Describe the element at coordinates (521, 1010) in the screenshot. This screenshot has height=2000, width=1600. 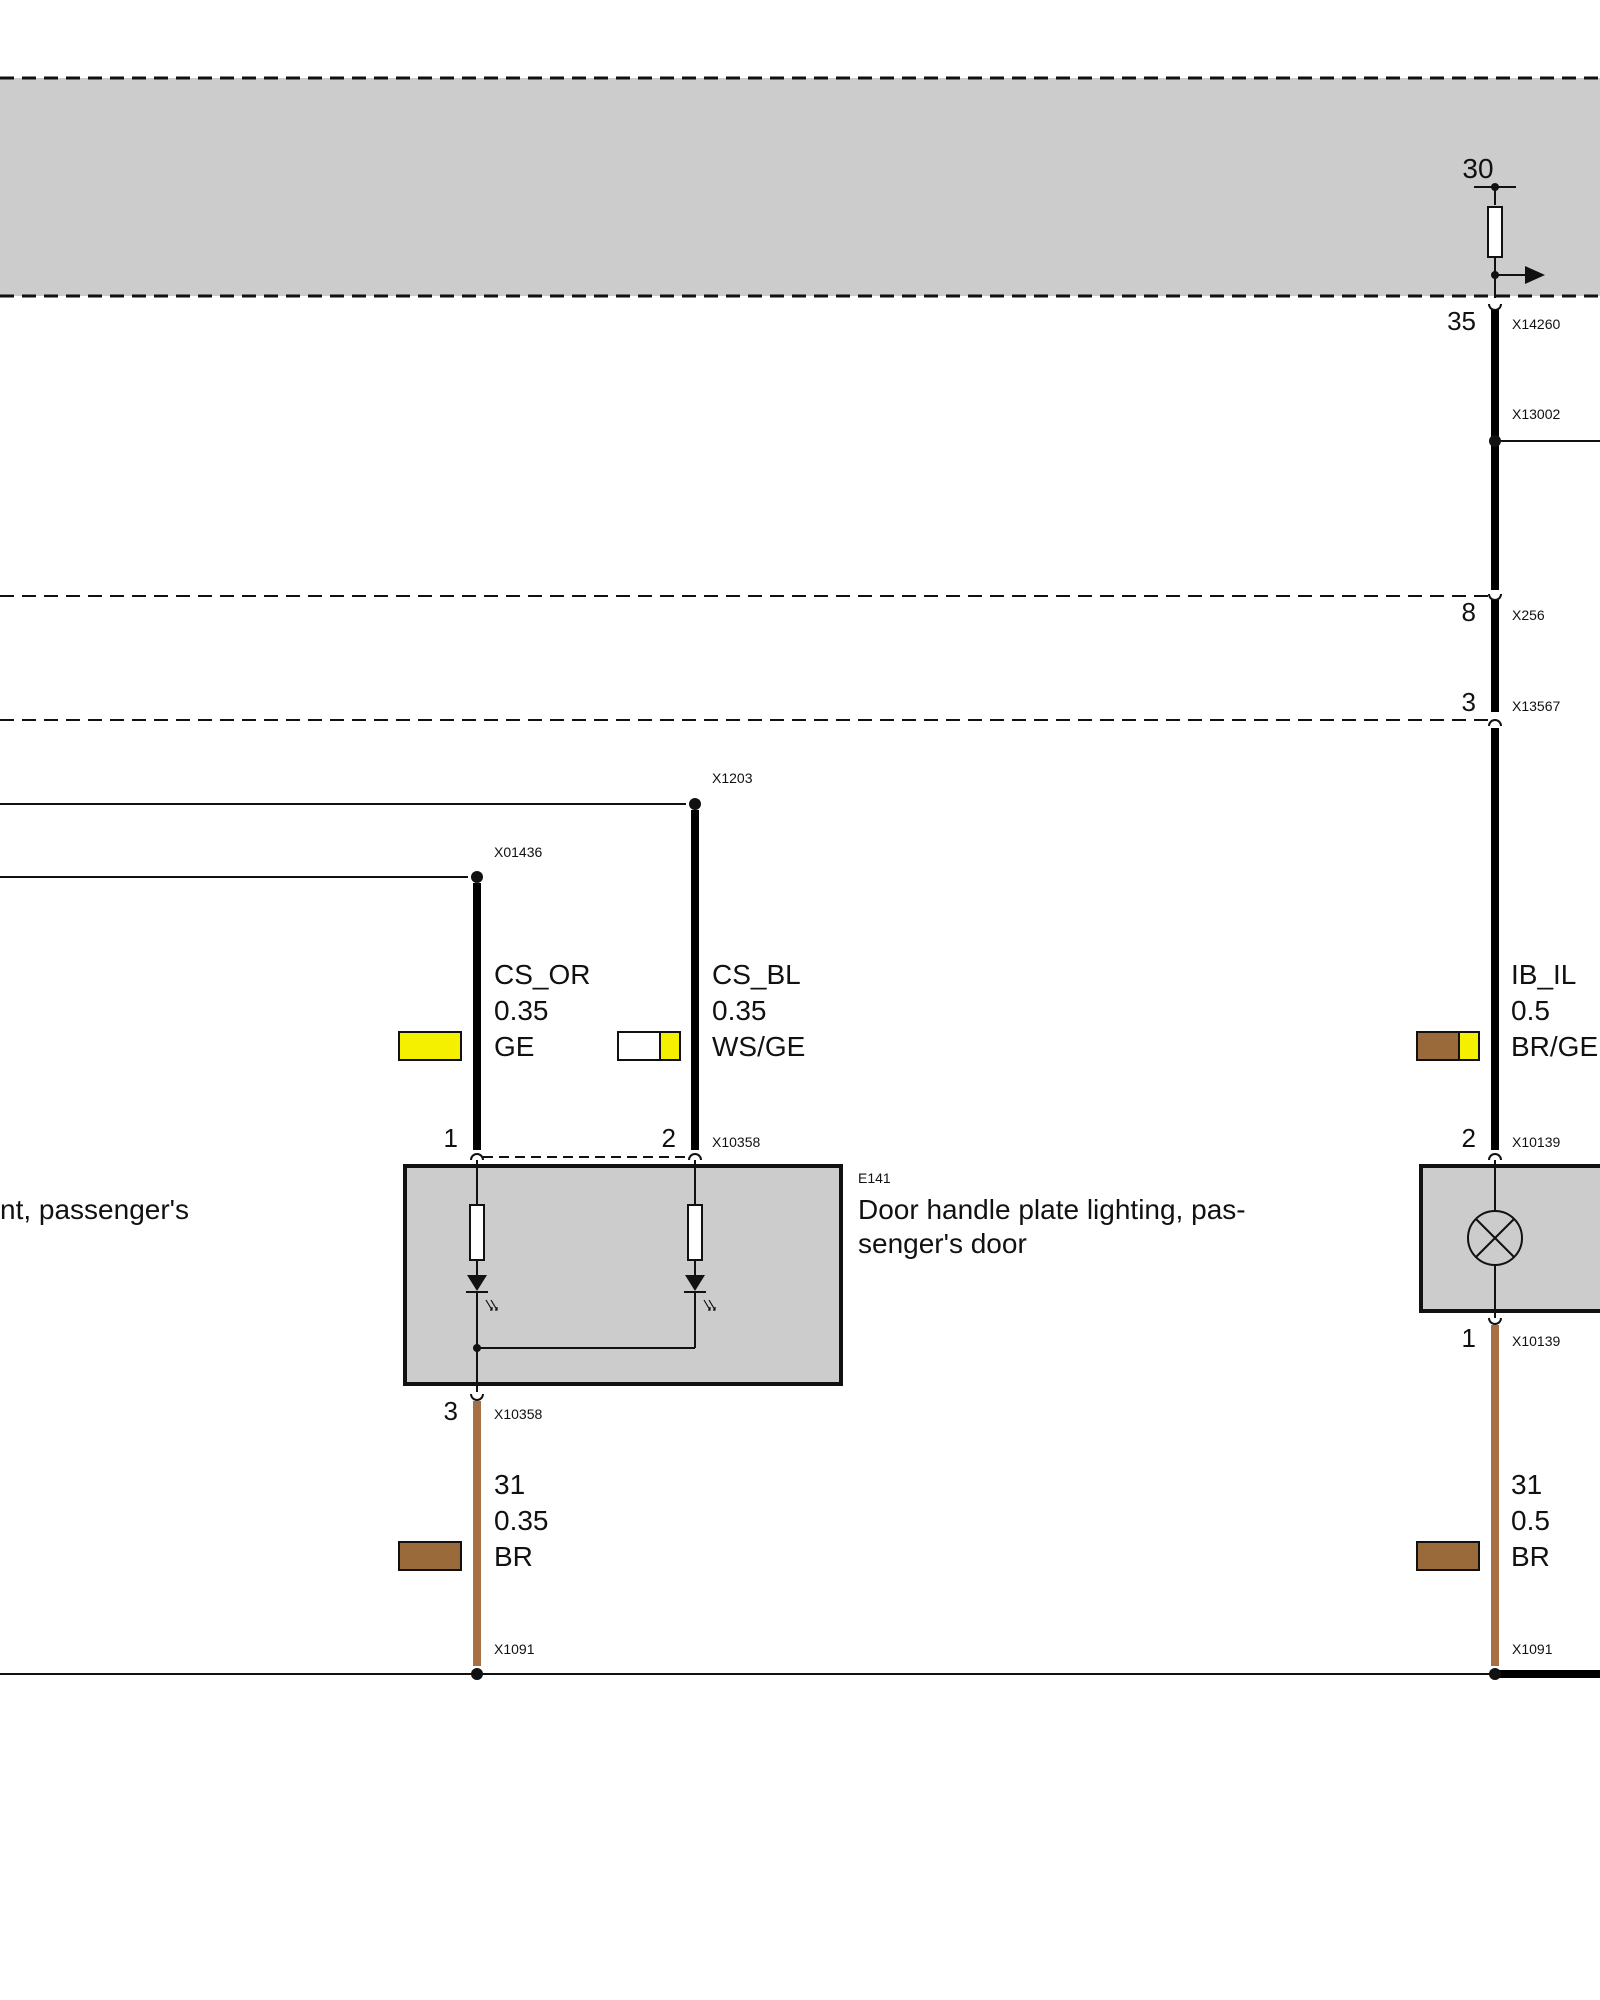
I see `cs-or-gauge-label: 0.35` at that location.